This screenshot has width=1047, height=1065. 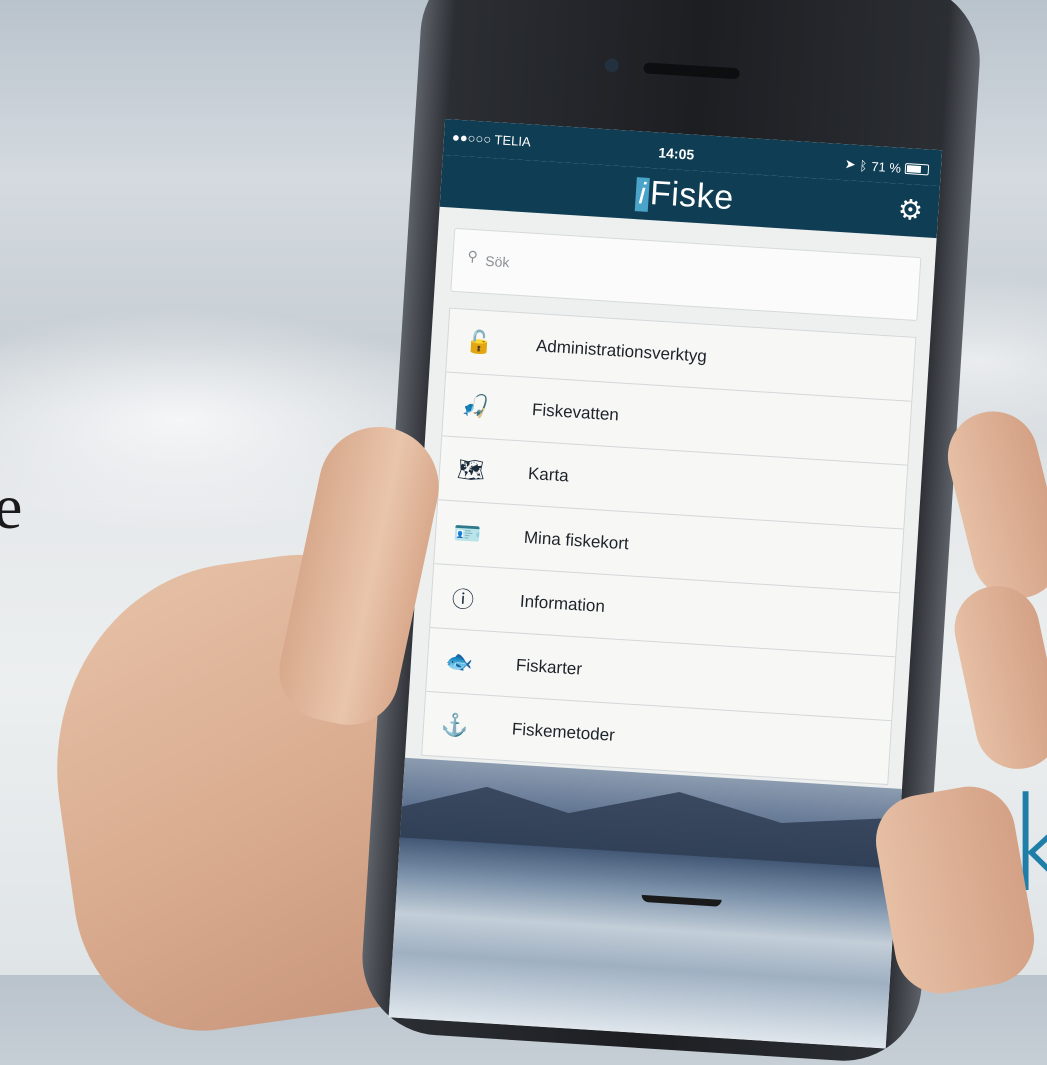 What do you see at coordinates (576, 540) in the screenshot?
I see `menu-item-label: Mina fiskekort` at bounding box center [576, 540].